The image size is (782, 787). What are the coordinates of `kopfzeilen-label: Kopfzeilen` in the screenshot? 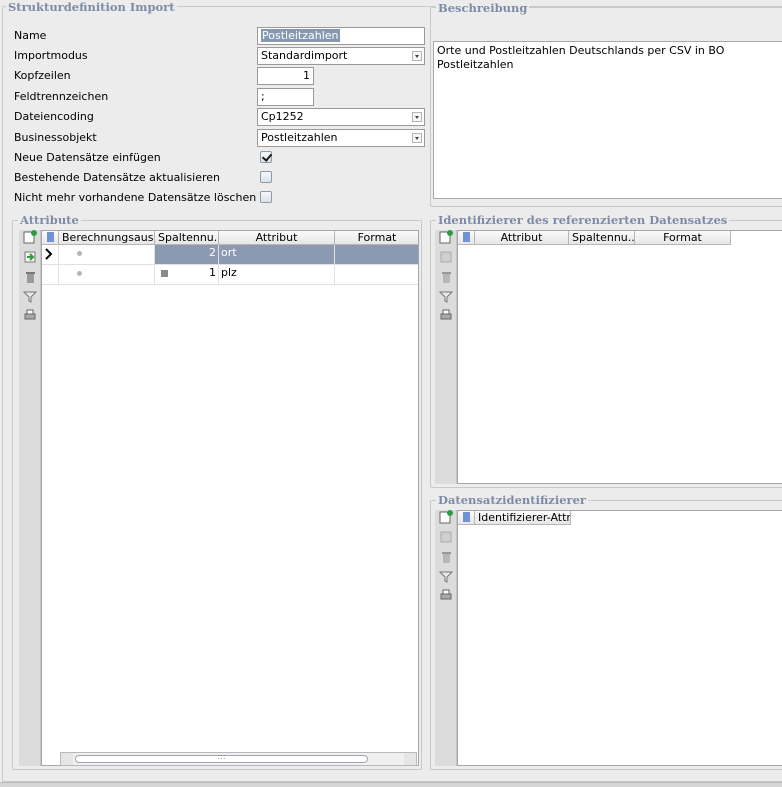 It's located at (42, 75).